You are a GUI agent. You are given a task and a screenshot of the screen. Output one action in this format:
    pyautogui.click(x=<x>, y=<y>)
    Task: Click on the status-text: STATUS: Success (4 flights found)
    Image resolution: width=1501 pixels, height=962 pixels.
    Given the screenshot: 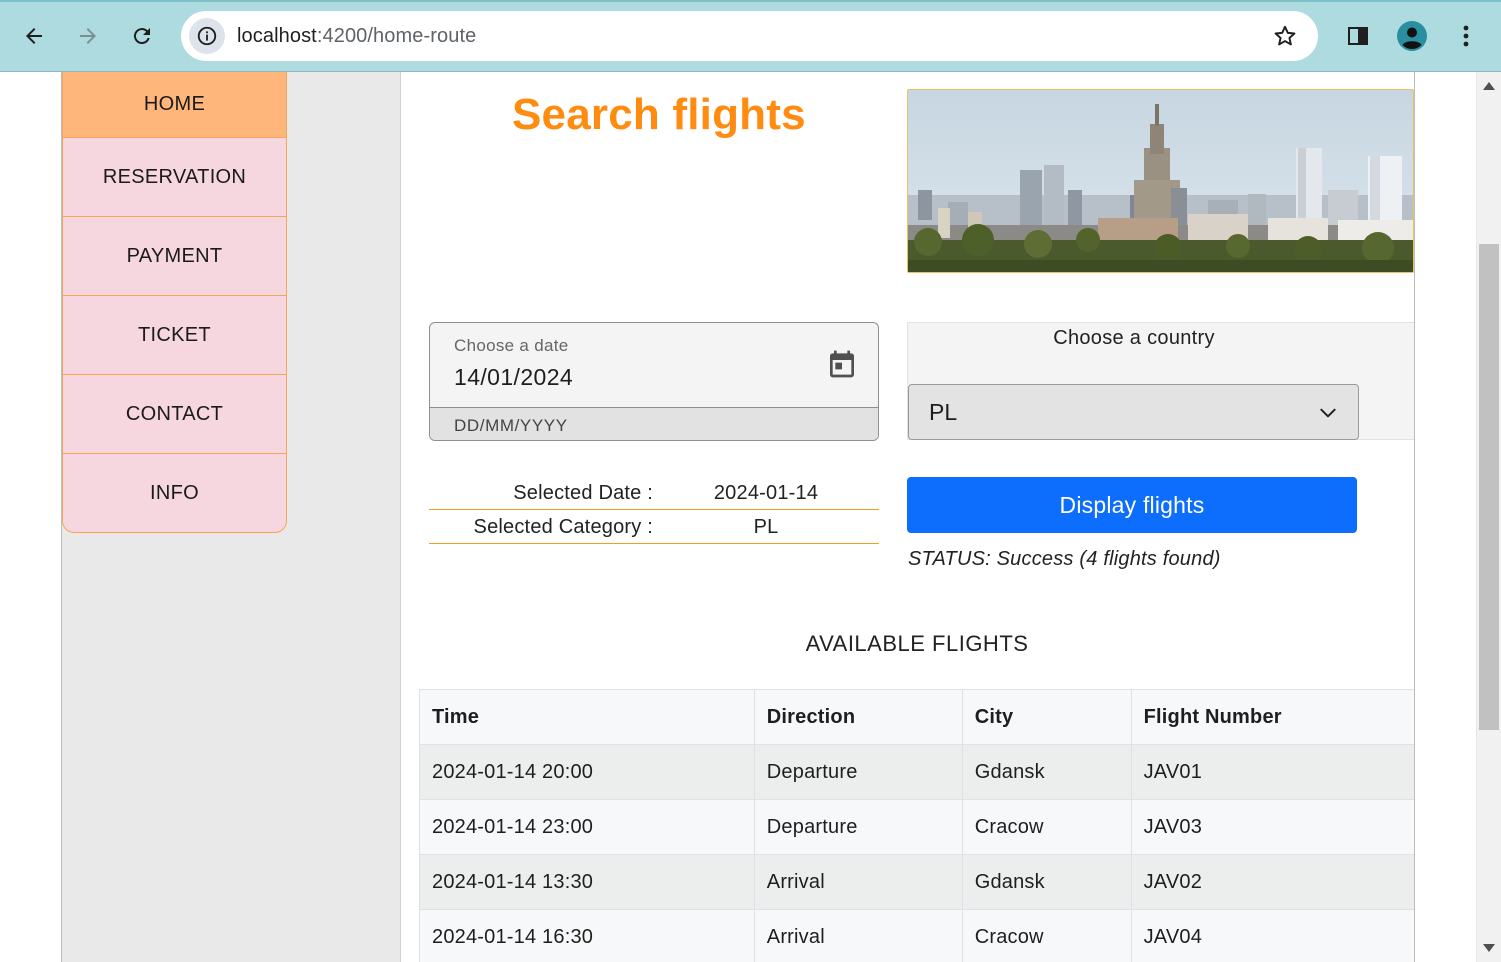 What is the action you would take?
    pyautogui.click(x=1064, y=559)
    